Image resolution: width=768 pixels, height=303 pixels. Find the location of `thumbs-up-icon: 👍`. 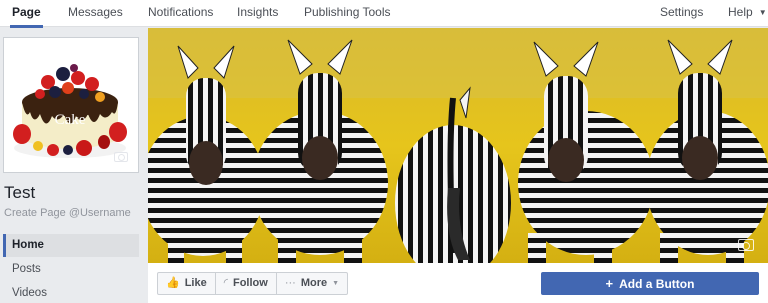

thumbs-up-icon: 👍 is located at coordinates (173, 283).